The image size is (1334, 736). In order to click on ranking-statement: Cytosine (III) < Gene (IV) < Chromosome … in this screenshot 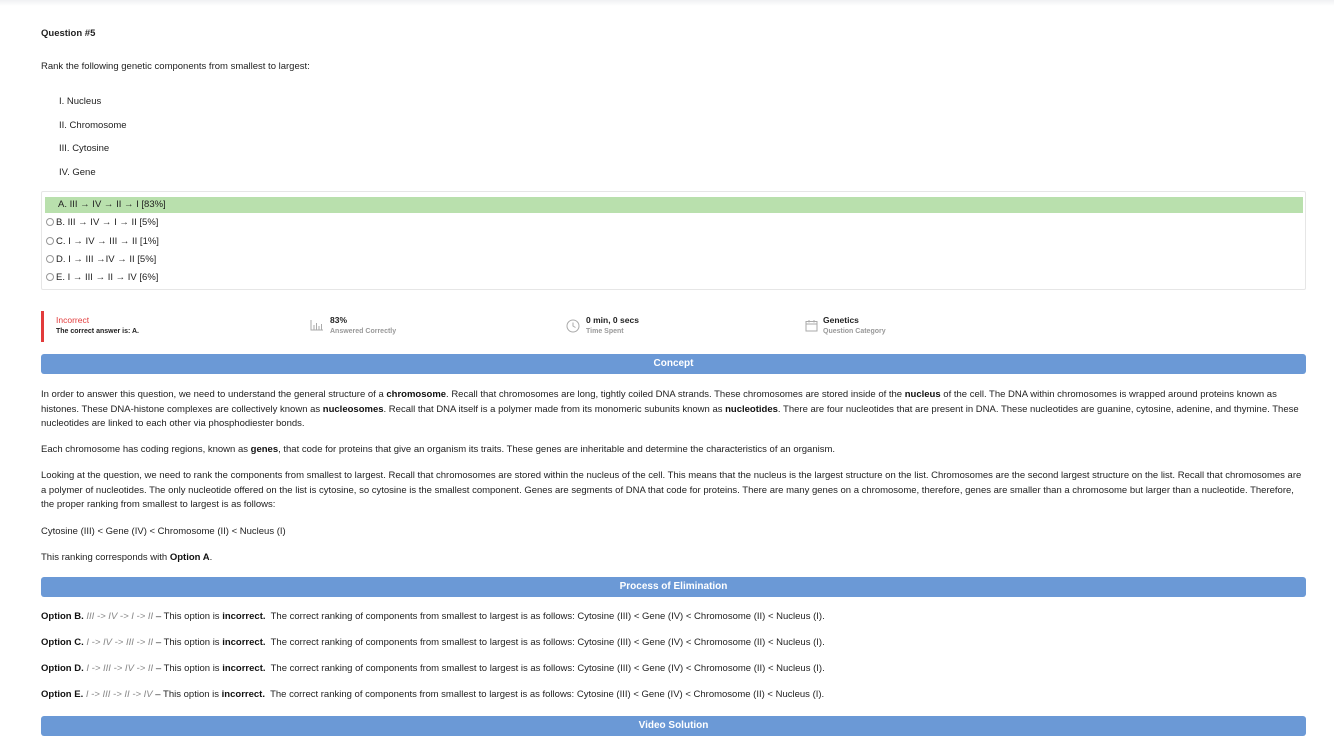, I will do `click(163, 531)`.